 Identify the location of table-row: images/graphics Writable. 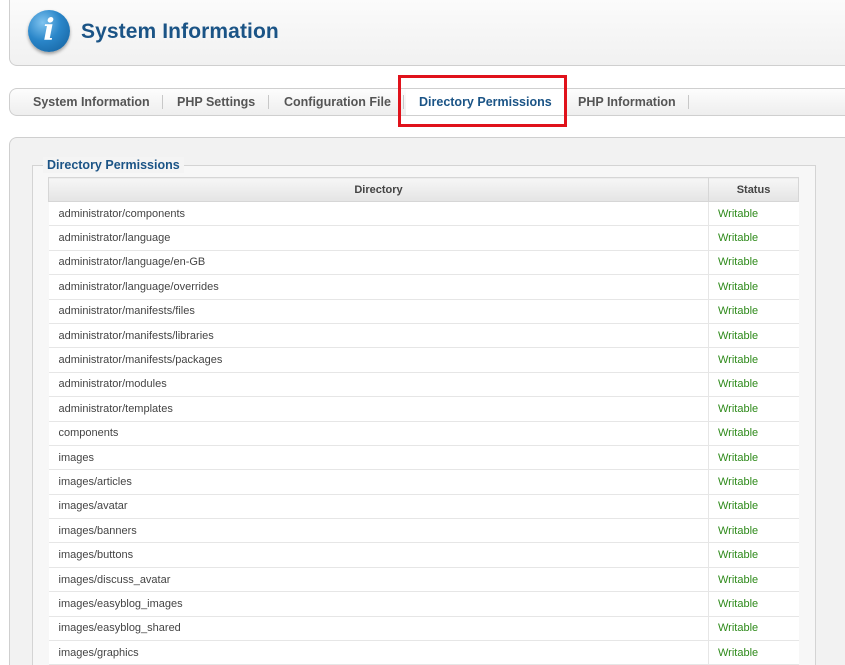
(423, 652).